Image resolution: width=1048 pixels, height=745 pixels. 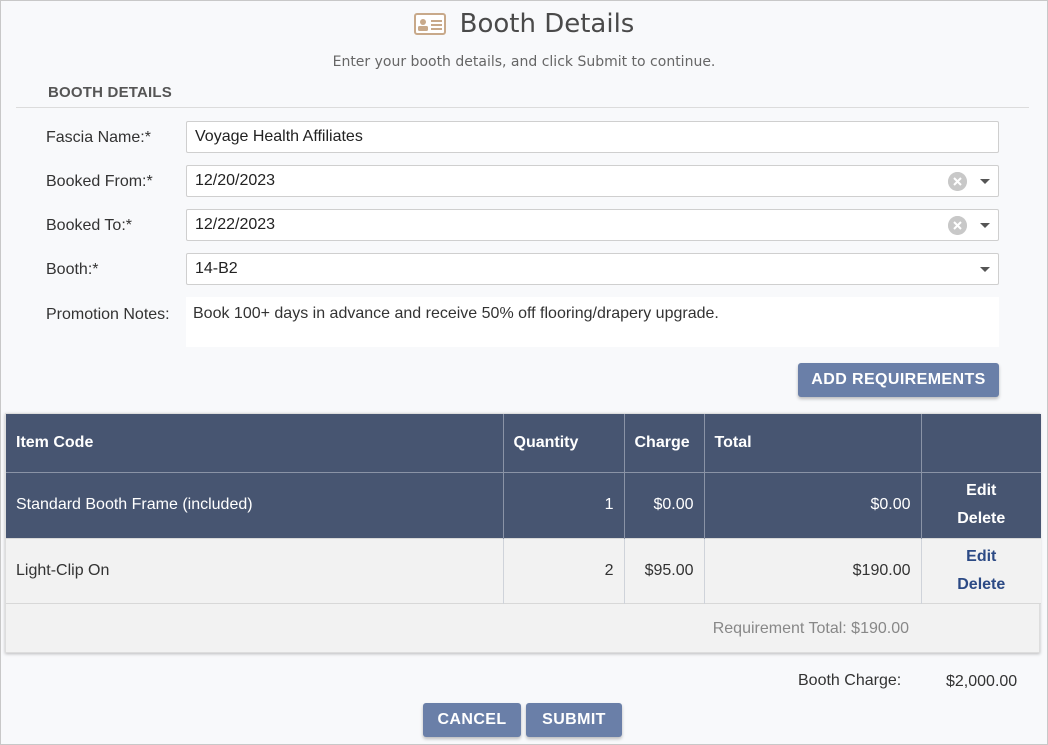 What do you see at coordinates (592, 181) in the screenshot?
I see `booked-from-datepicker: 12/20/2023` at bounding box center [592, 181].